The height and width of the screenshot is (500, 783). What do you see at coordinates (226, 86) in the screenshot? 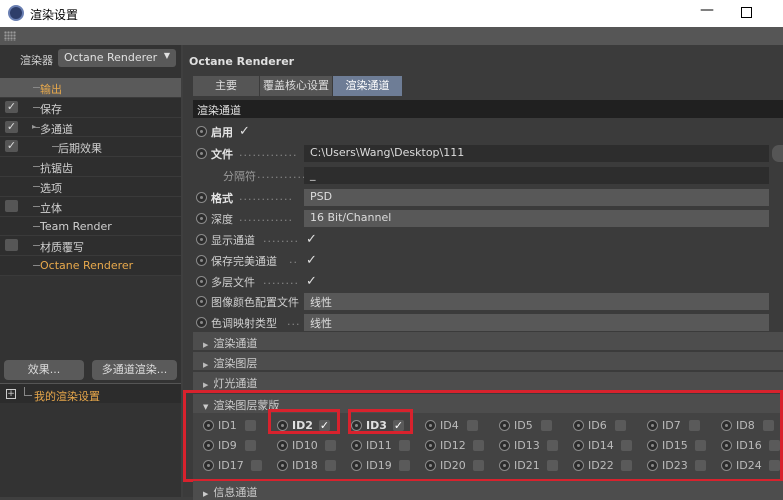
I see `tab-main: 主要` at bounding box center [226, 86].